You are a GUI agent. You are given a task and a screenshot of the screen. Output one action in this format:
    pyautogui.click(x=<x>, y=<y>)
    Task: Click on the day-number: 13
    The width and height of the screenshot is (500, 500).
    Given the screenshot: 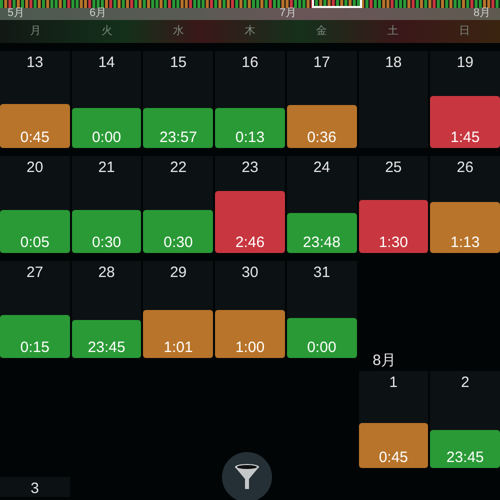 What is the action you would take?
    pyautogui.click(x=35, y=63)
    